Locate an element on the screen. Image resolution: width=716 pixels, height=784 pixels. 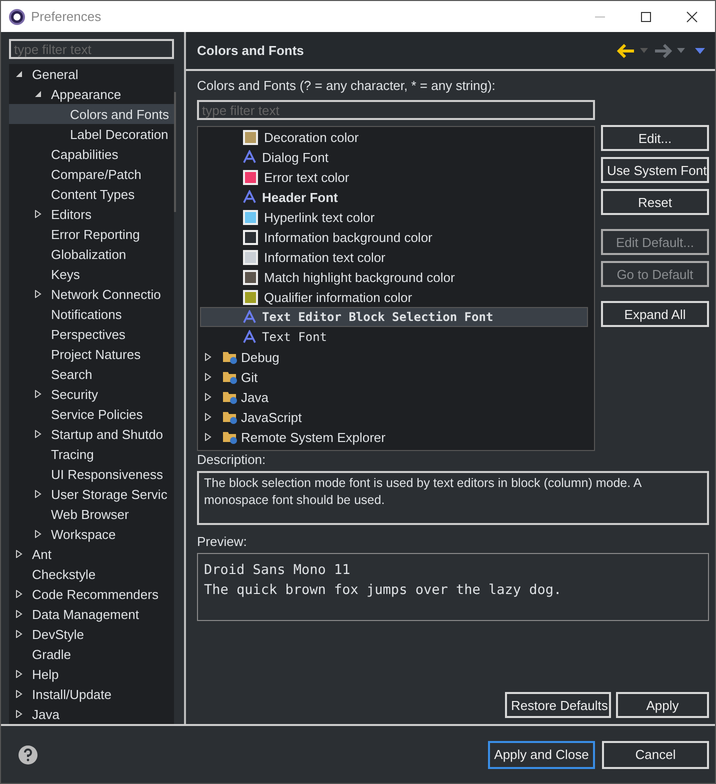
tree-item: Project Natures is located at coordinates (91, 354).